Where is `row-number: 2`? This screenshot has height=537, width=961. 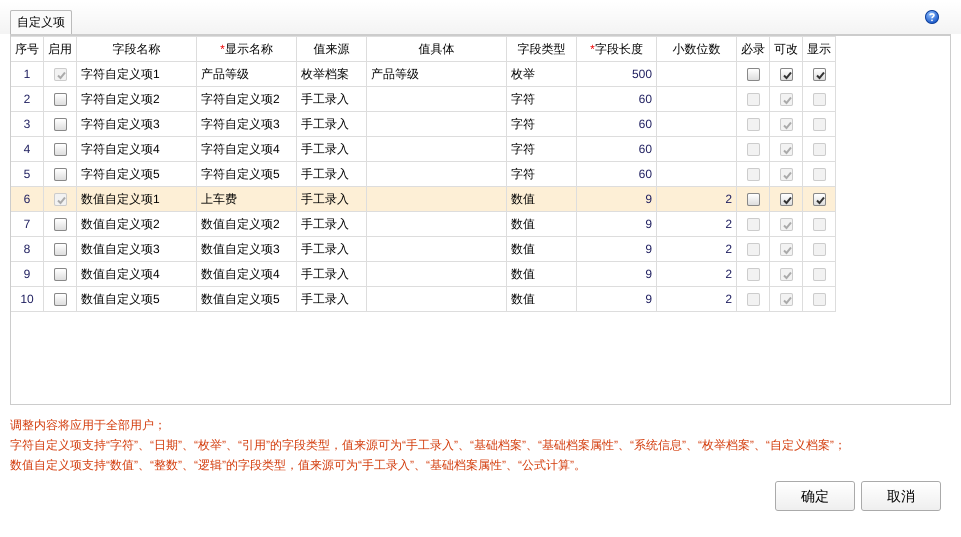 row-number: 2 is located at coordinates (27, 99).